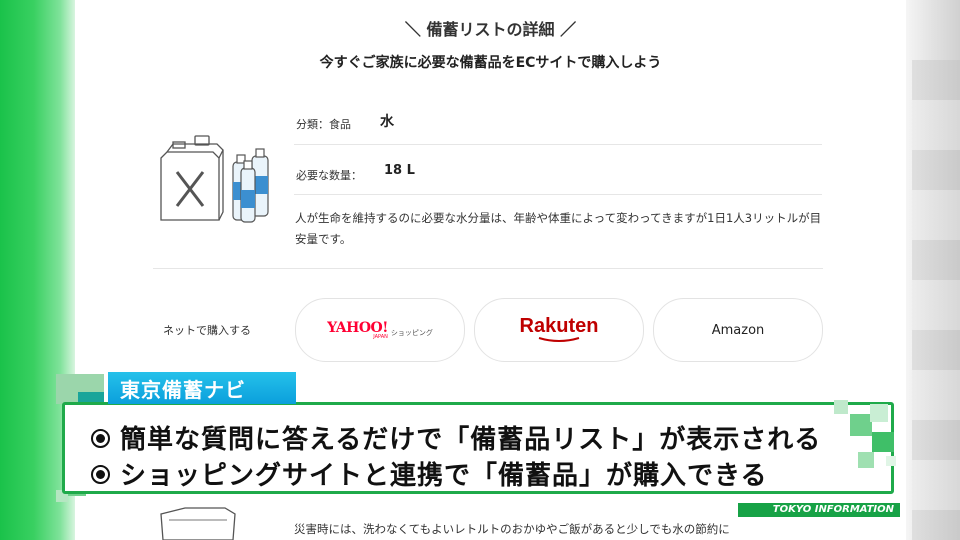 The image size is (960, 540). I want to click on amazon-button: Amazon, so click(738, 330).